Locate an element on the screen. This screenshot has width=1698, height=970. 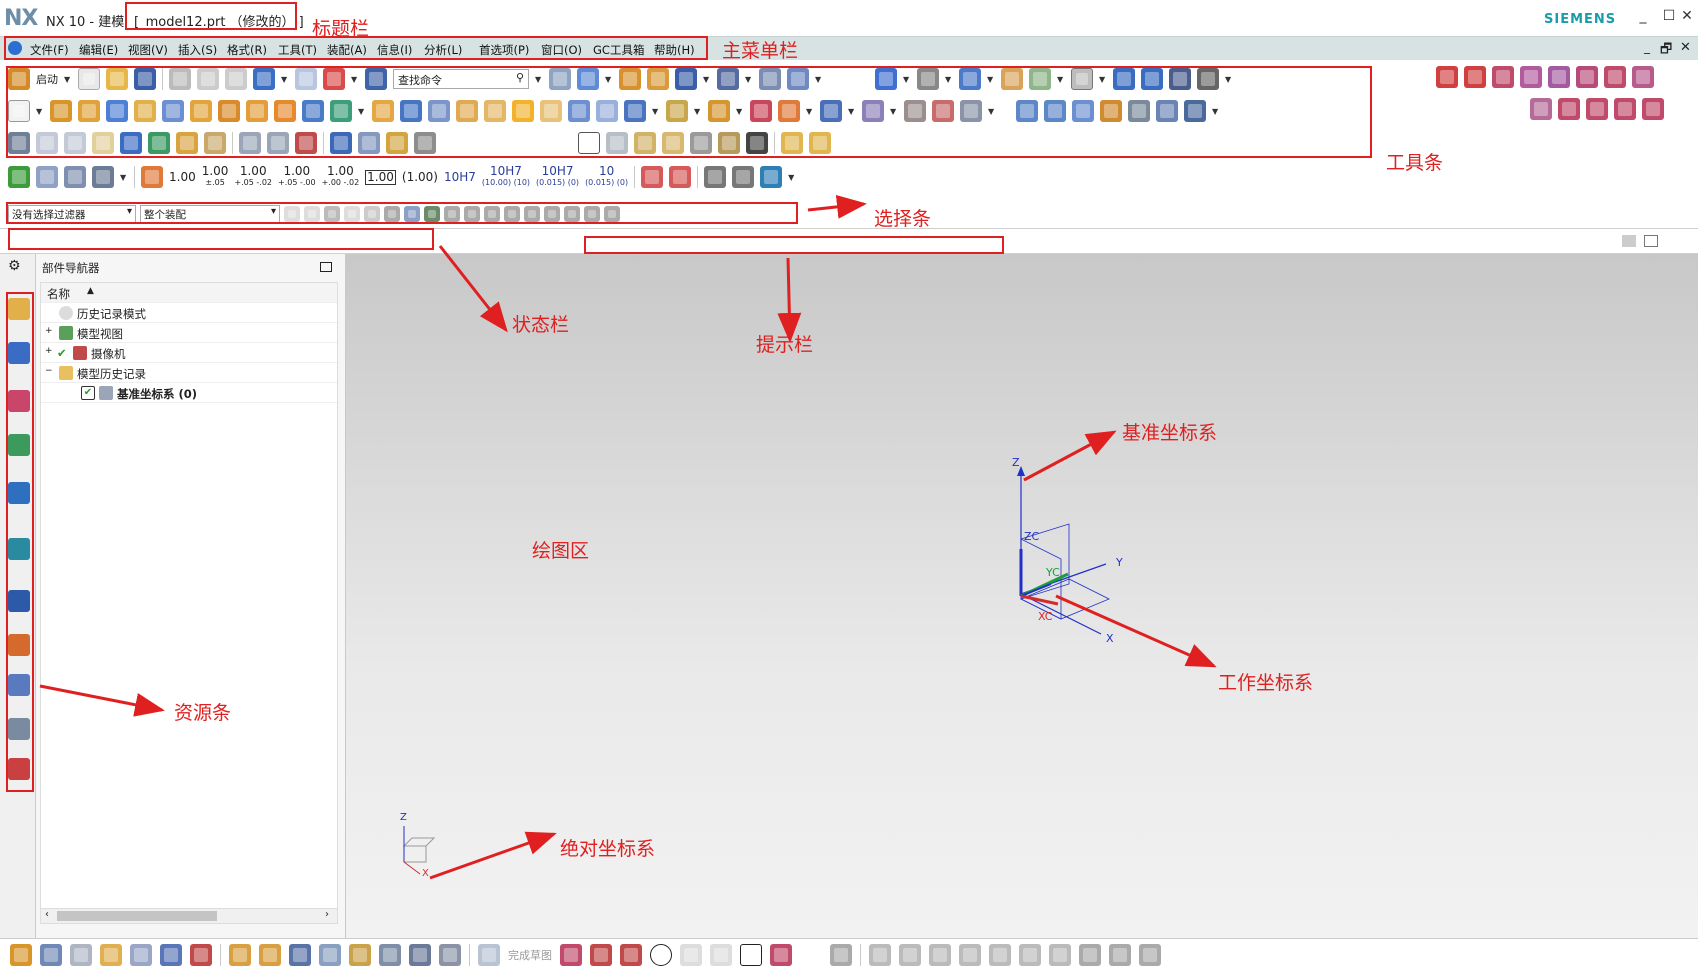
arrow-work-csys is located at coordinates (1136, 631).